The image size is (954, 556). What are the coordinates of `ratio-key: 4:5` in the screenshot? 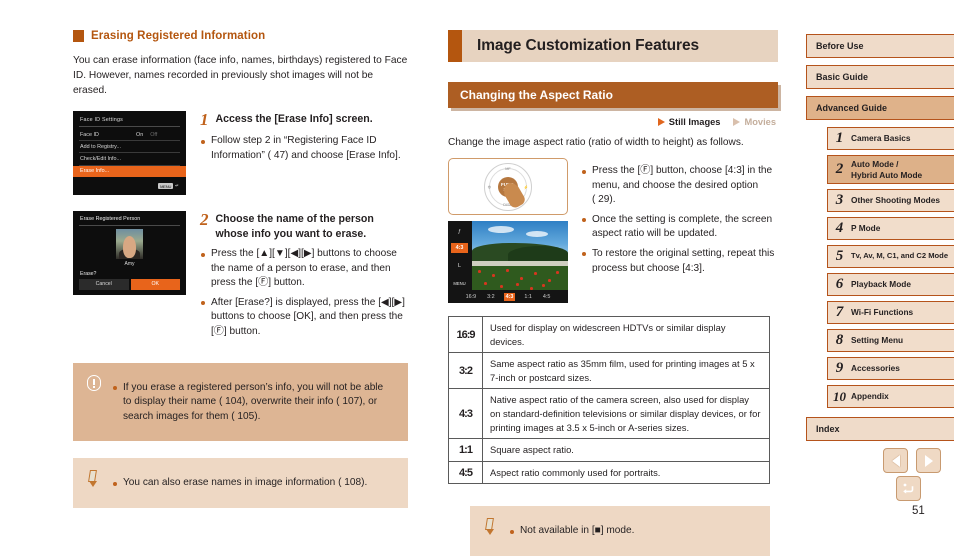 It's located at (465, 472).